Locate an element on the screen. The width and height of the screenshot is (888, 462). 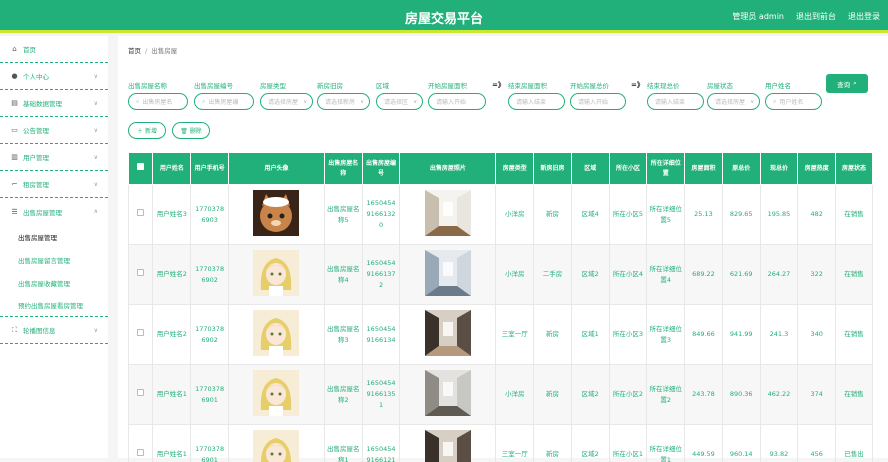
col-header: 所在小区 is located at coordinates (628, 169).